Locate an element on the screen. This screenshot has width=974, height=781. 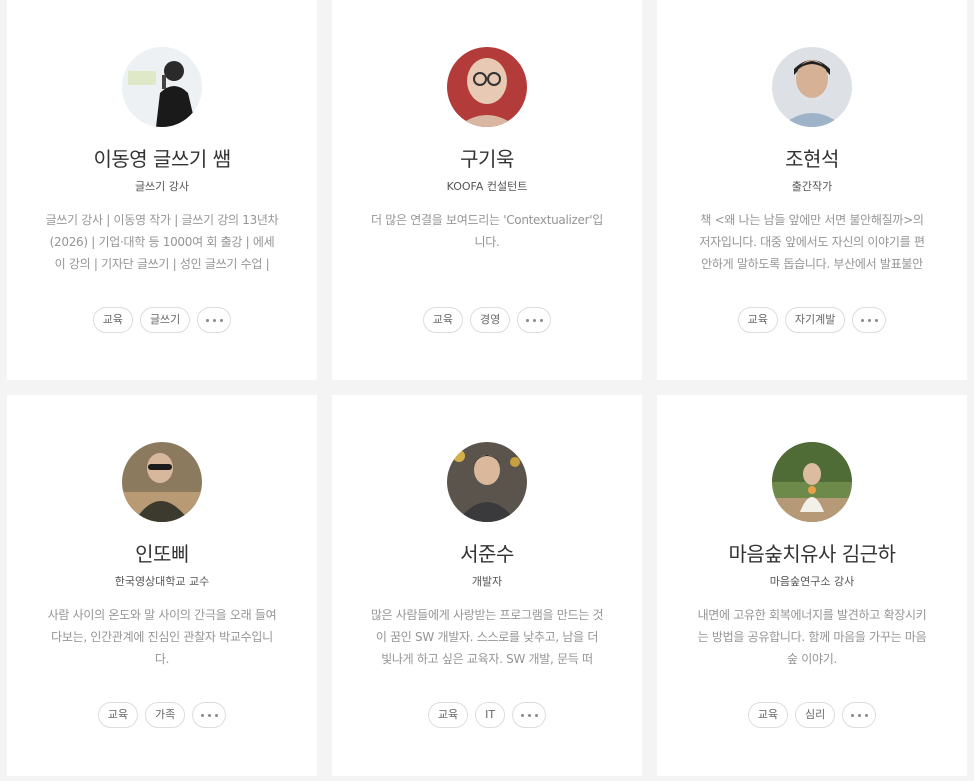
tag-list: 교육 심리 is located at coordinates (812, 715).